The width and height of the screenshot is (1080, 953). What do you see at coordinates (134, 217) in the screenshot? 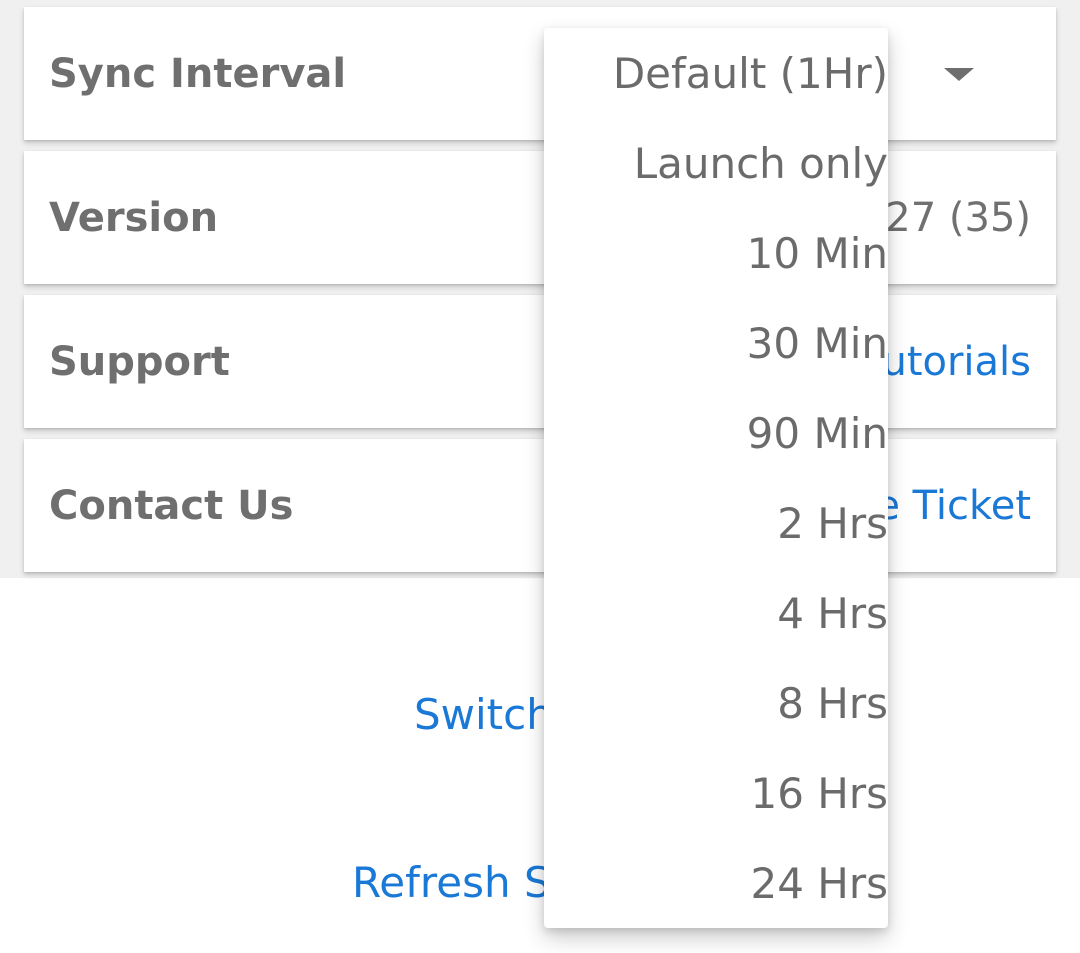
I see `version-label: Version` at bounding box center [134, 217].